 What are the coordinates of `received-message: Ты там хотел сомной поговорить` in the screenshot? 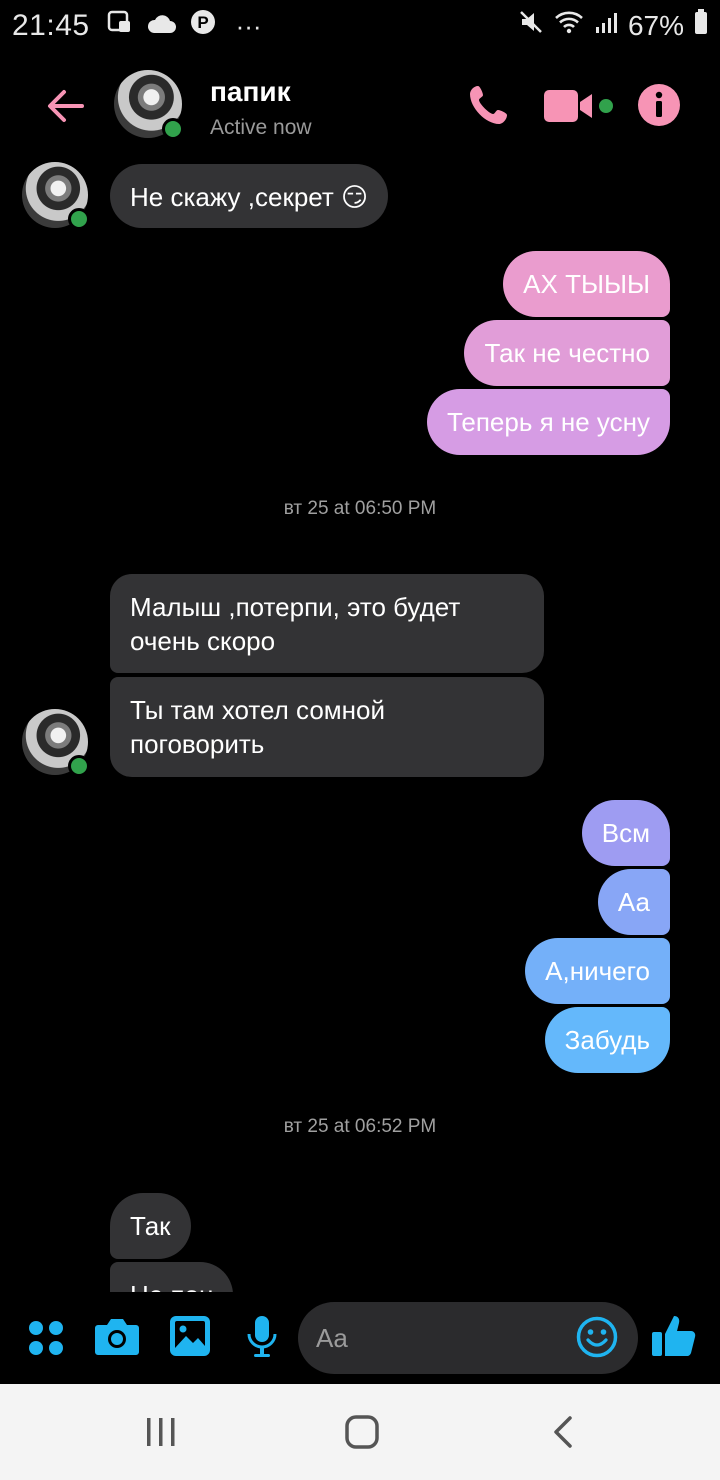 It's located at (327, 727).